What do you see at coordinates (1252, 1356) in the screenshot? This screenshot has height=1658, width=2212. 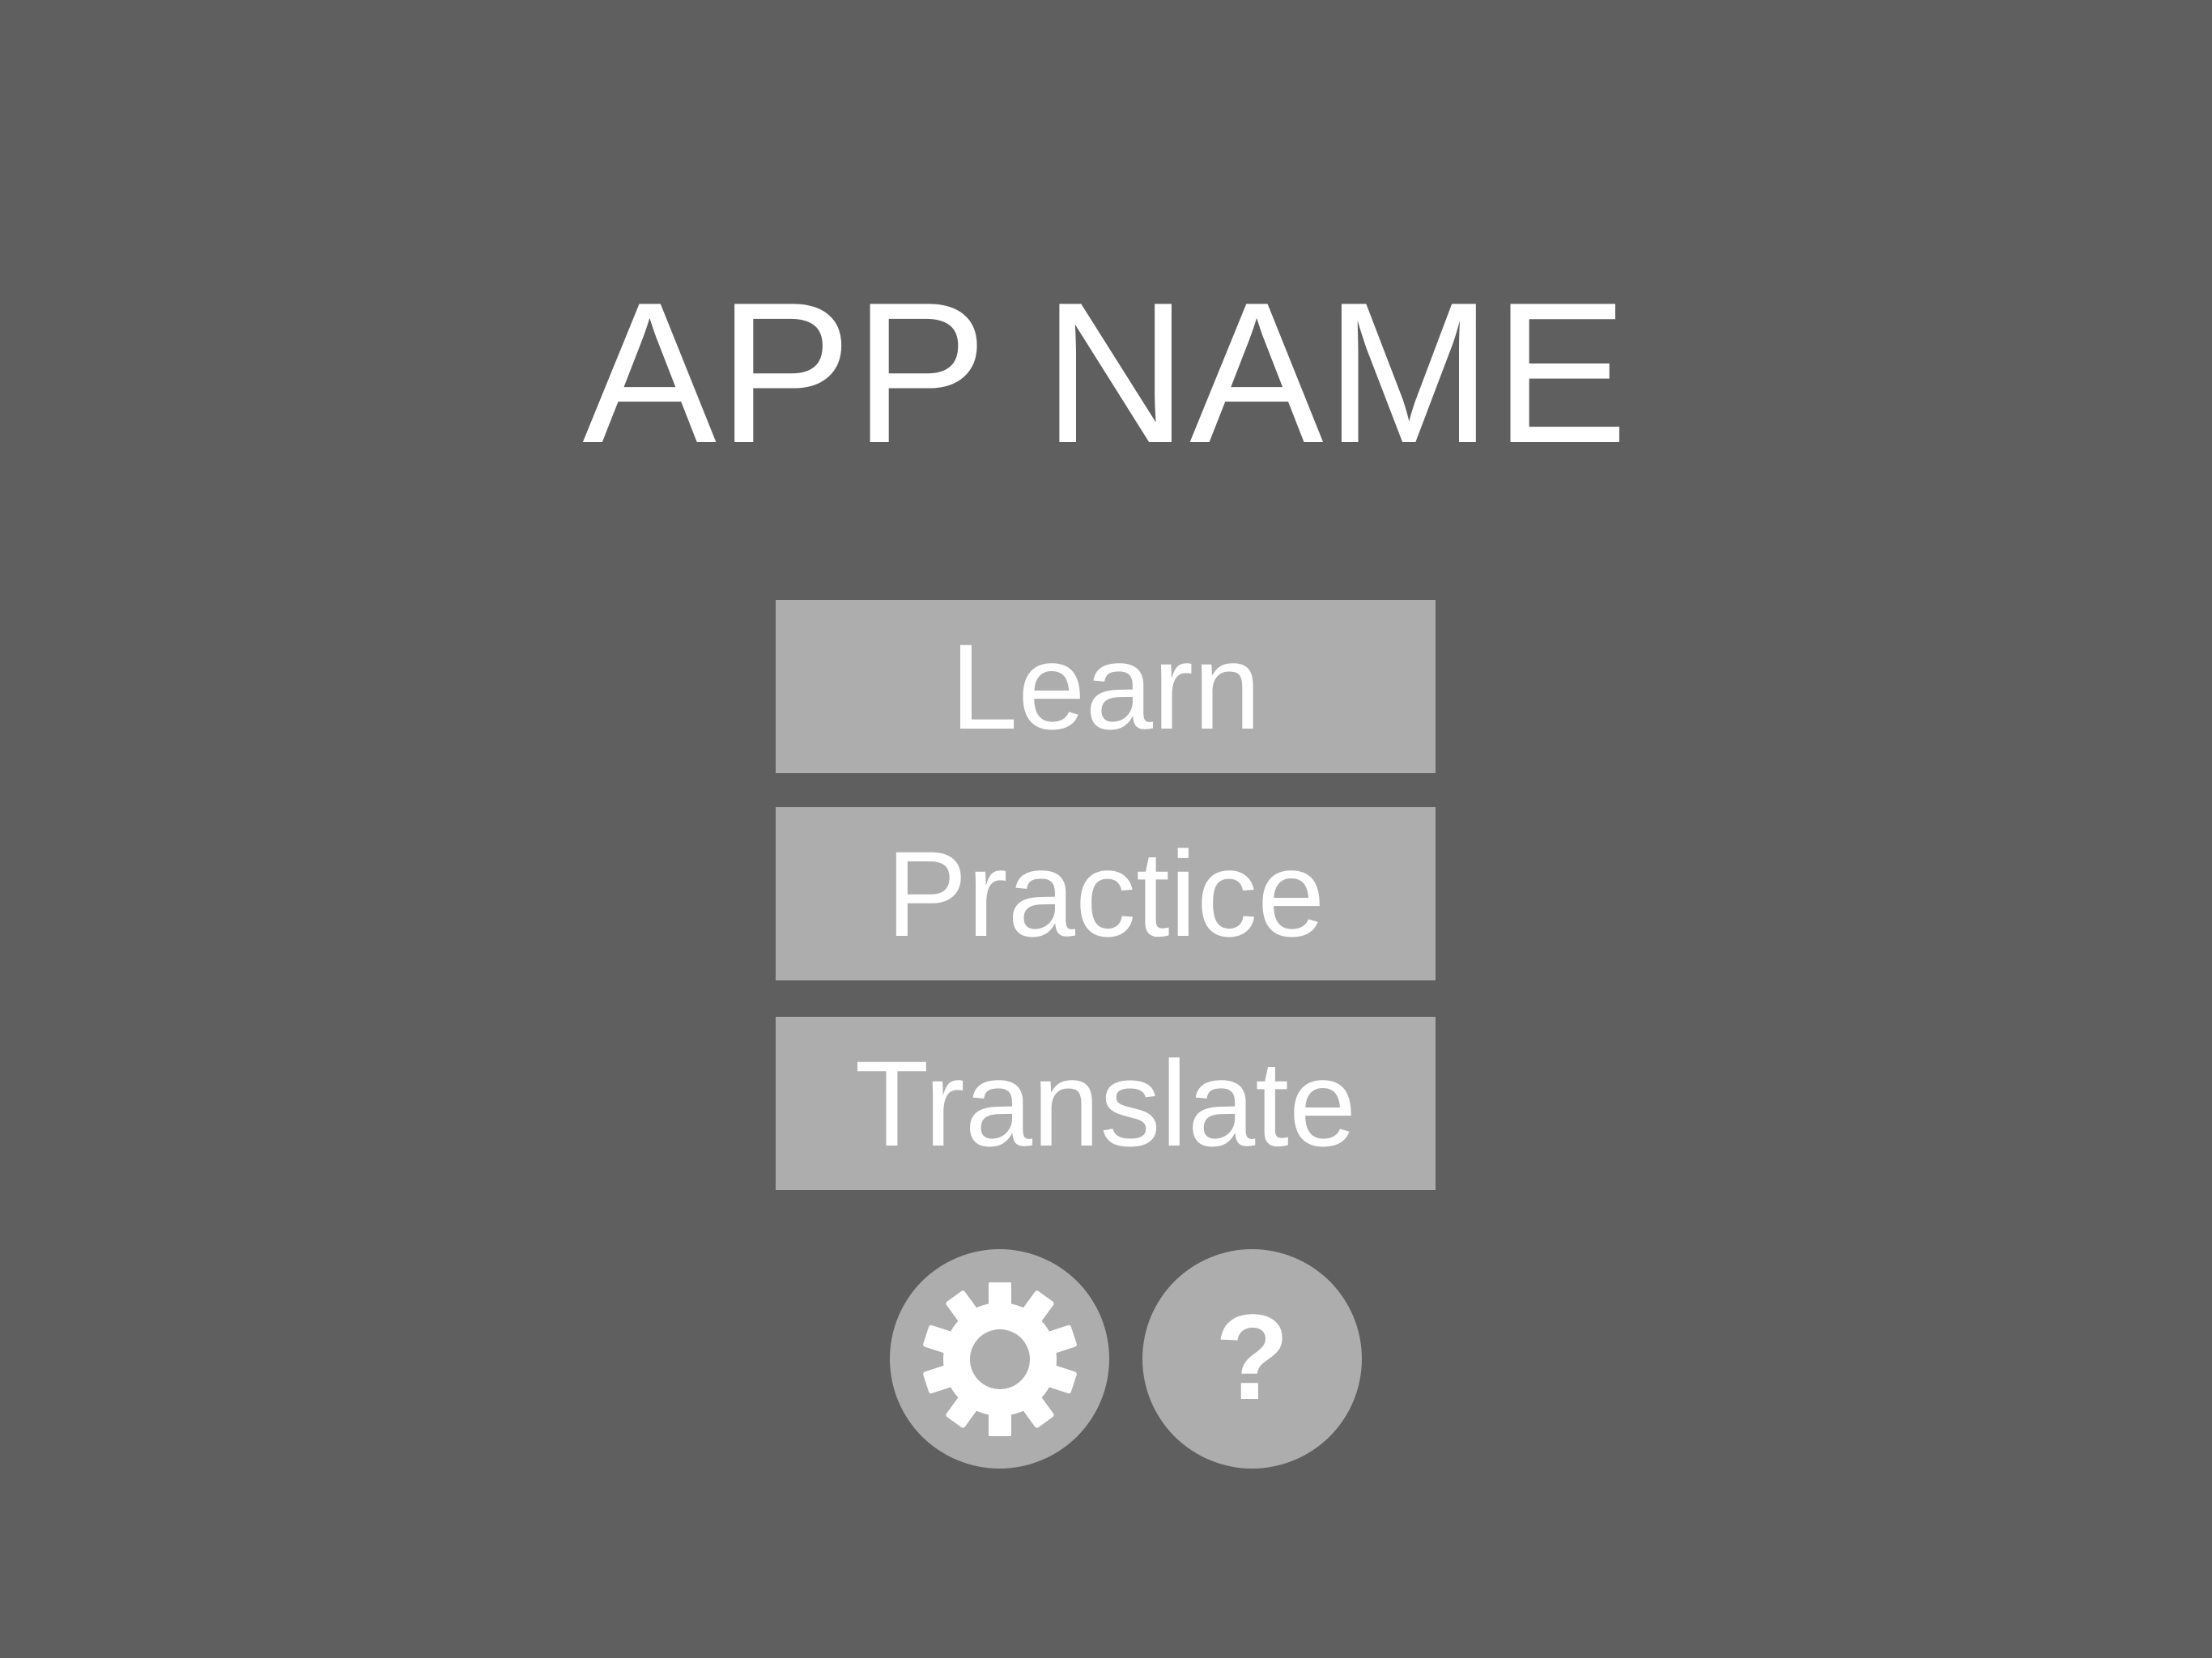 I see `help-icon: ?` at bounding box center [1252, 1356].